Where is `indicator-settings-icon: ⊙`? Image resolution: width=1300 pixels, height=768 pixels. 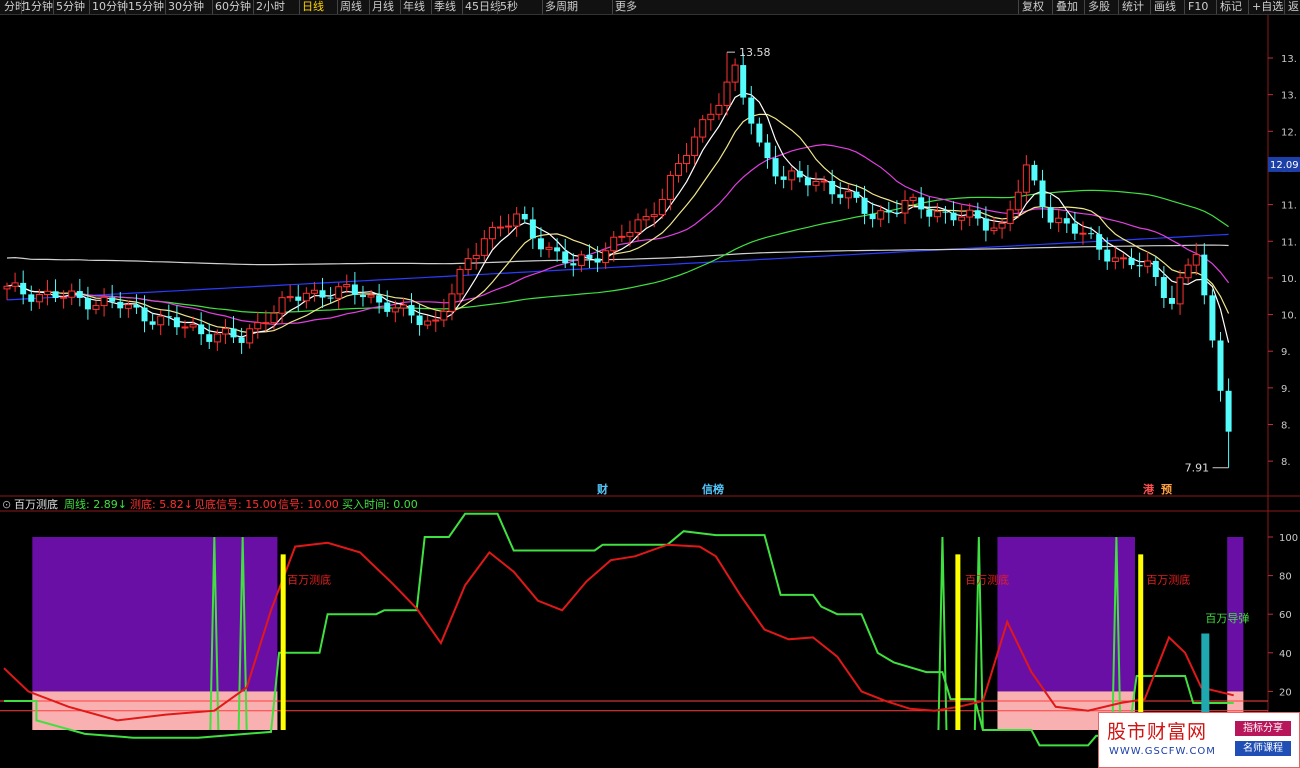 indicator-settings-icon: ⊙ is located at coordinates (6, 504).